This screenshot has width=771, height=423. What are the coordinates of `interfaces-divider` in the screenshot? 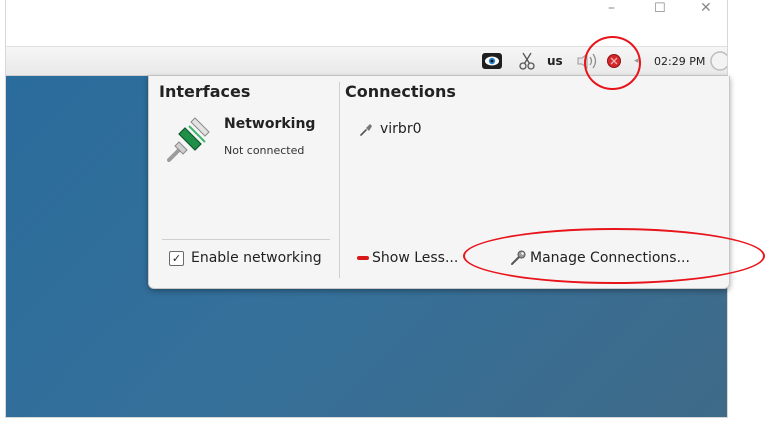 It's located at (246, 239).